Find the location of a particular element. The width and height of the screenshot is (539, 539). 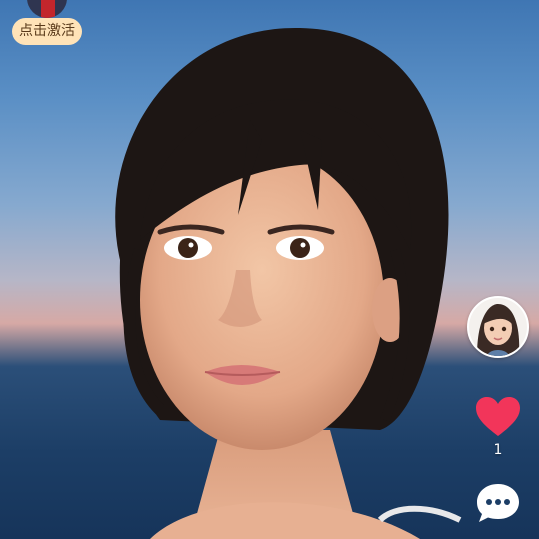

activate-button: 点击激活 is located at coordinates (47, 31).